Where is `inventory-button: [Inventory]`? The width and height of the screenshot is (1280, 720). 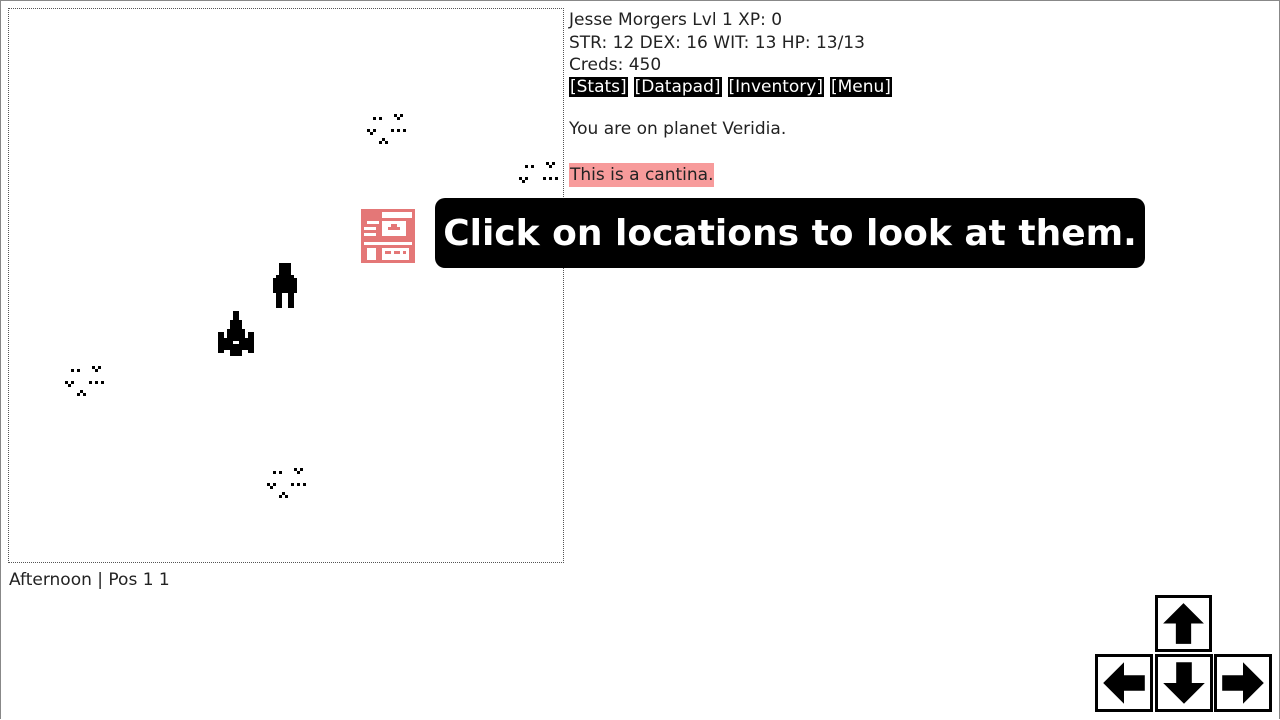 inventory-button: [Inventory] is located at coordinates (775, 86).